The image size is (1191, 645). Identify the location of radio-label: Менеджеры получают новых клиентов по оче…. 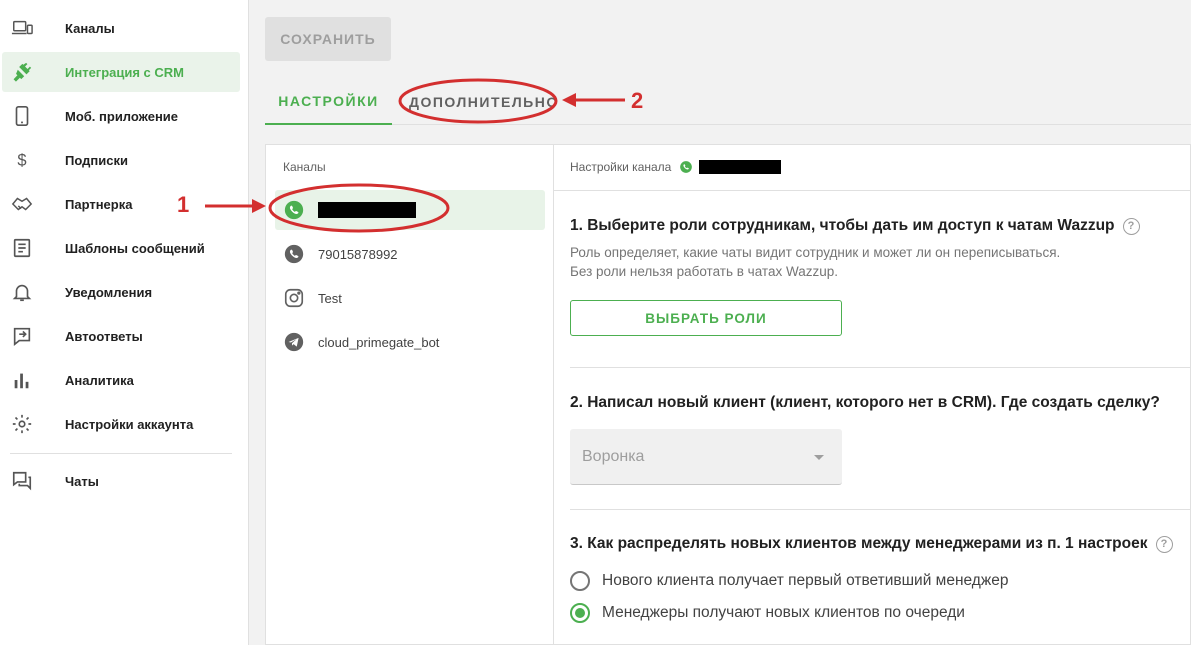
(783, 612).